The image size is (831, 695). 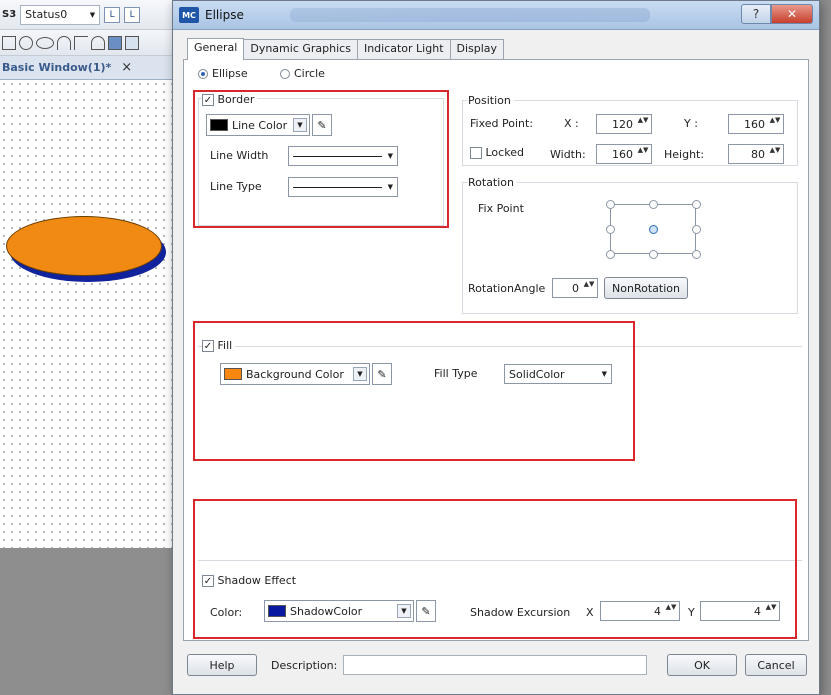 I want to click on background-color-picker-icon: ✎, so click(x=382, y=374).